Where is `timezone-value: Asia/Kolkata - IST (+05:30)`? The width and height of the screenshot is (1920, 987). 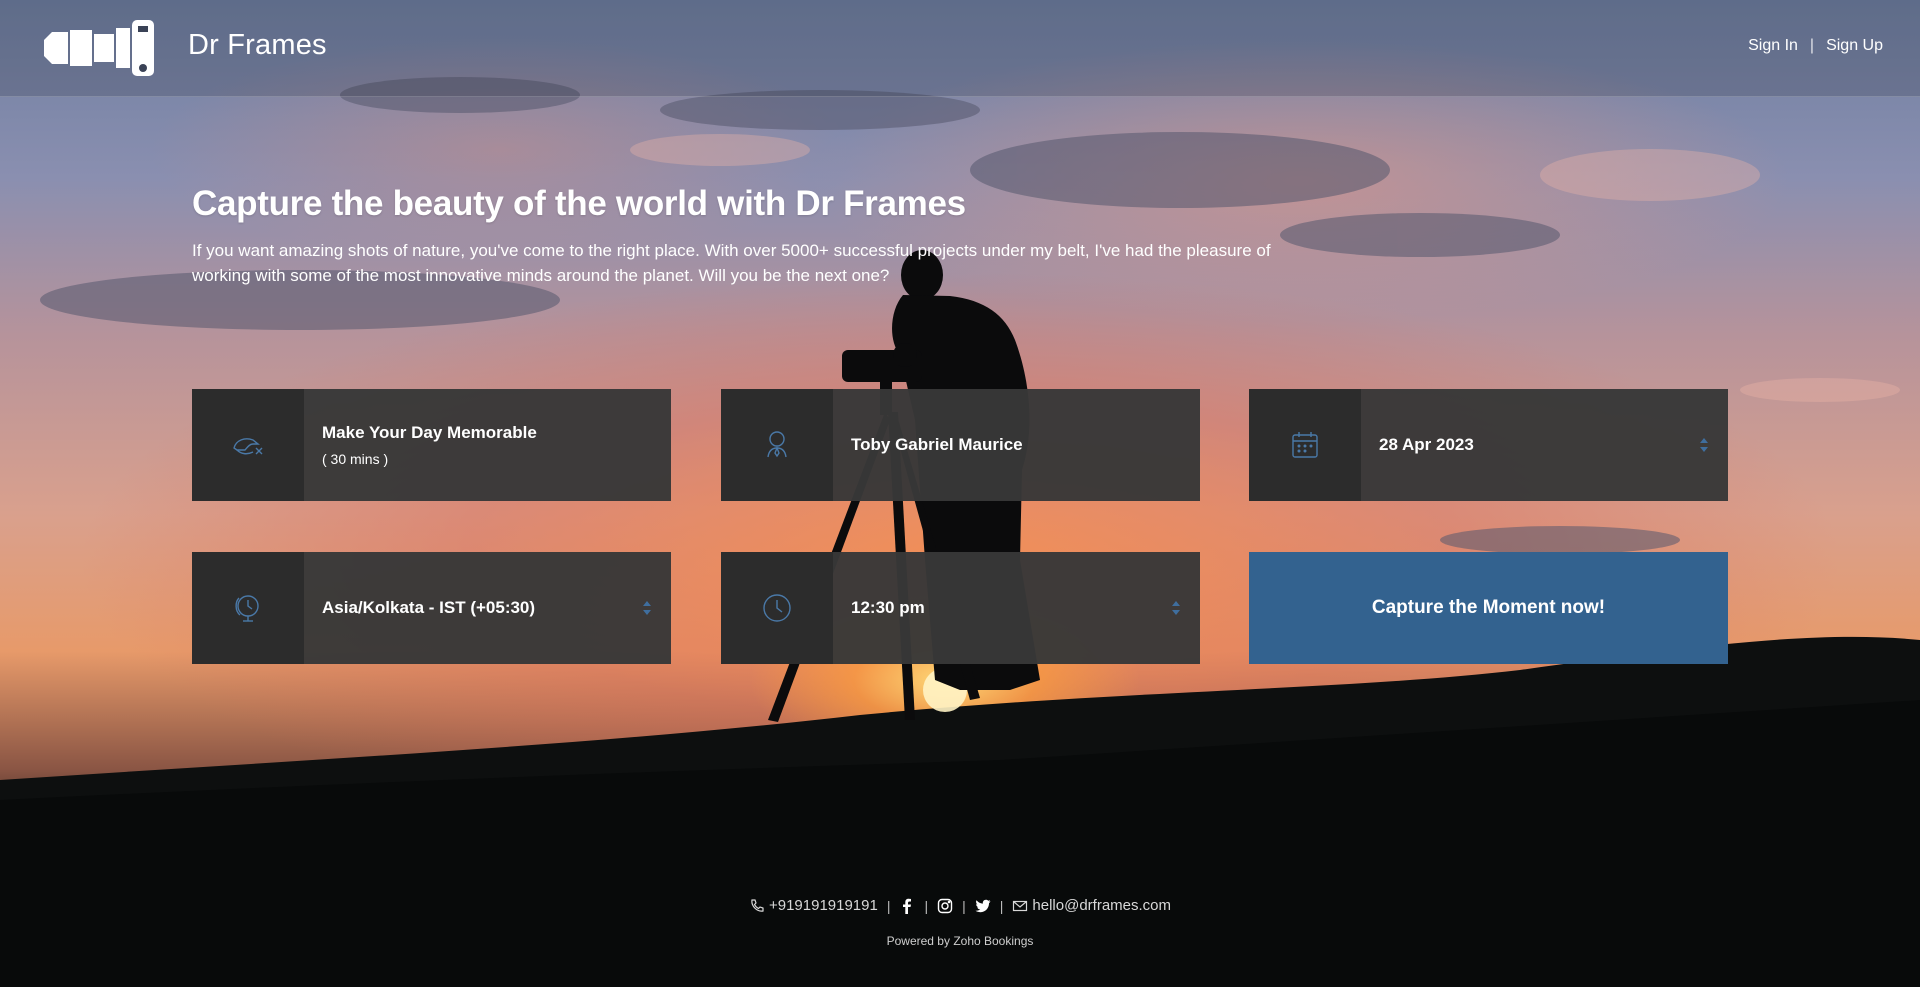
timezone-value: Asia/Kolkata - IST (+05:30) is located at coordinates (429, 607).